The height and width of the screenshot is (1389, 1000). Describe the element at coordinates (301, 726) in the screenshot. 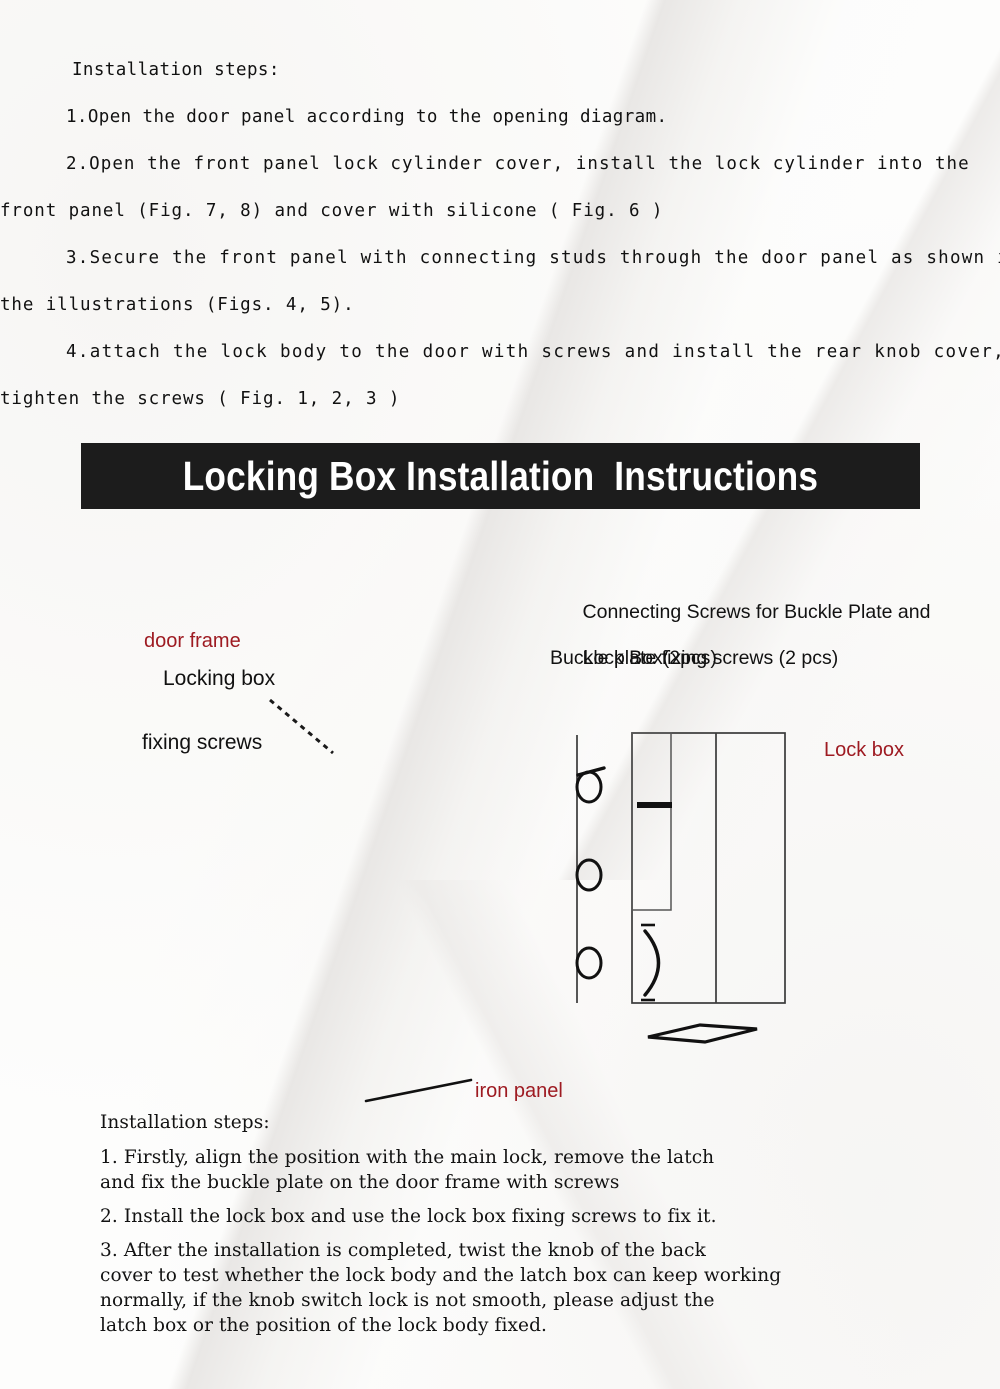

I see `leader-line-fixing-screws` at that location.